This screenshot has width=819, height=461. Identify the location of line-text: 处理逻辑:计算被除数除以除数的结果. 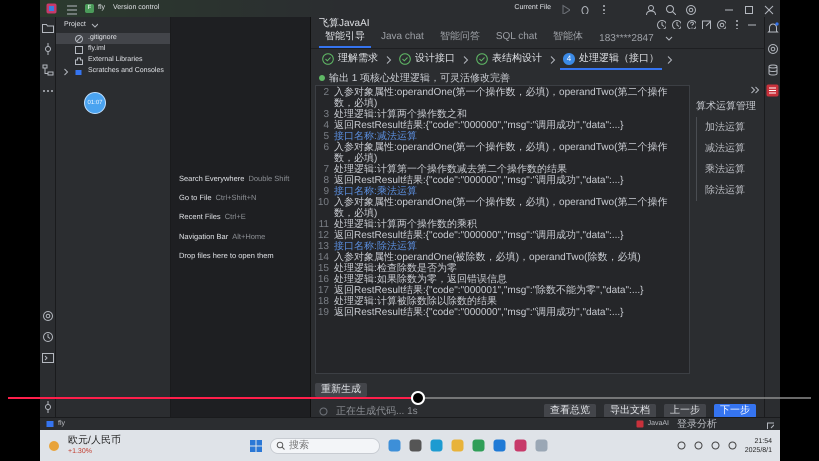
(415, 301).